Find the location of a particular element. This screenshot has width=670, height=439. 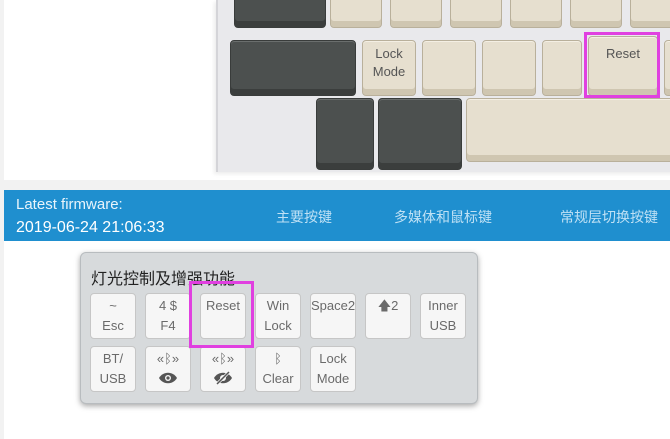

firmware-label: Latest firmware: is located at coordinates (69, 204).